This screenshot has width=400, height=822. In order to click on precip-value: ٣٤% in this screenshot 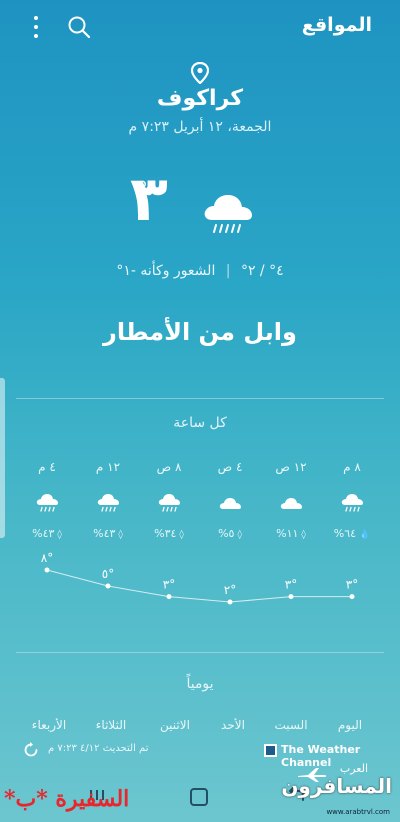, I will do `click(165, 533)`.